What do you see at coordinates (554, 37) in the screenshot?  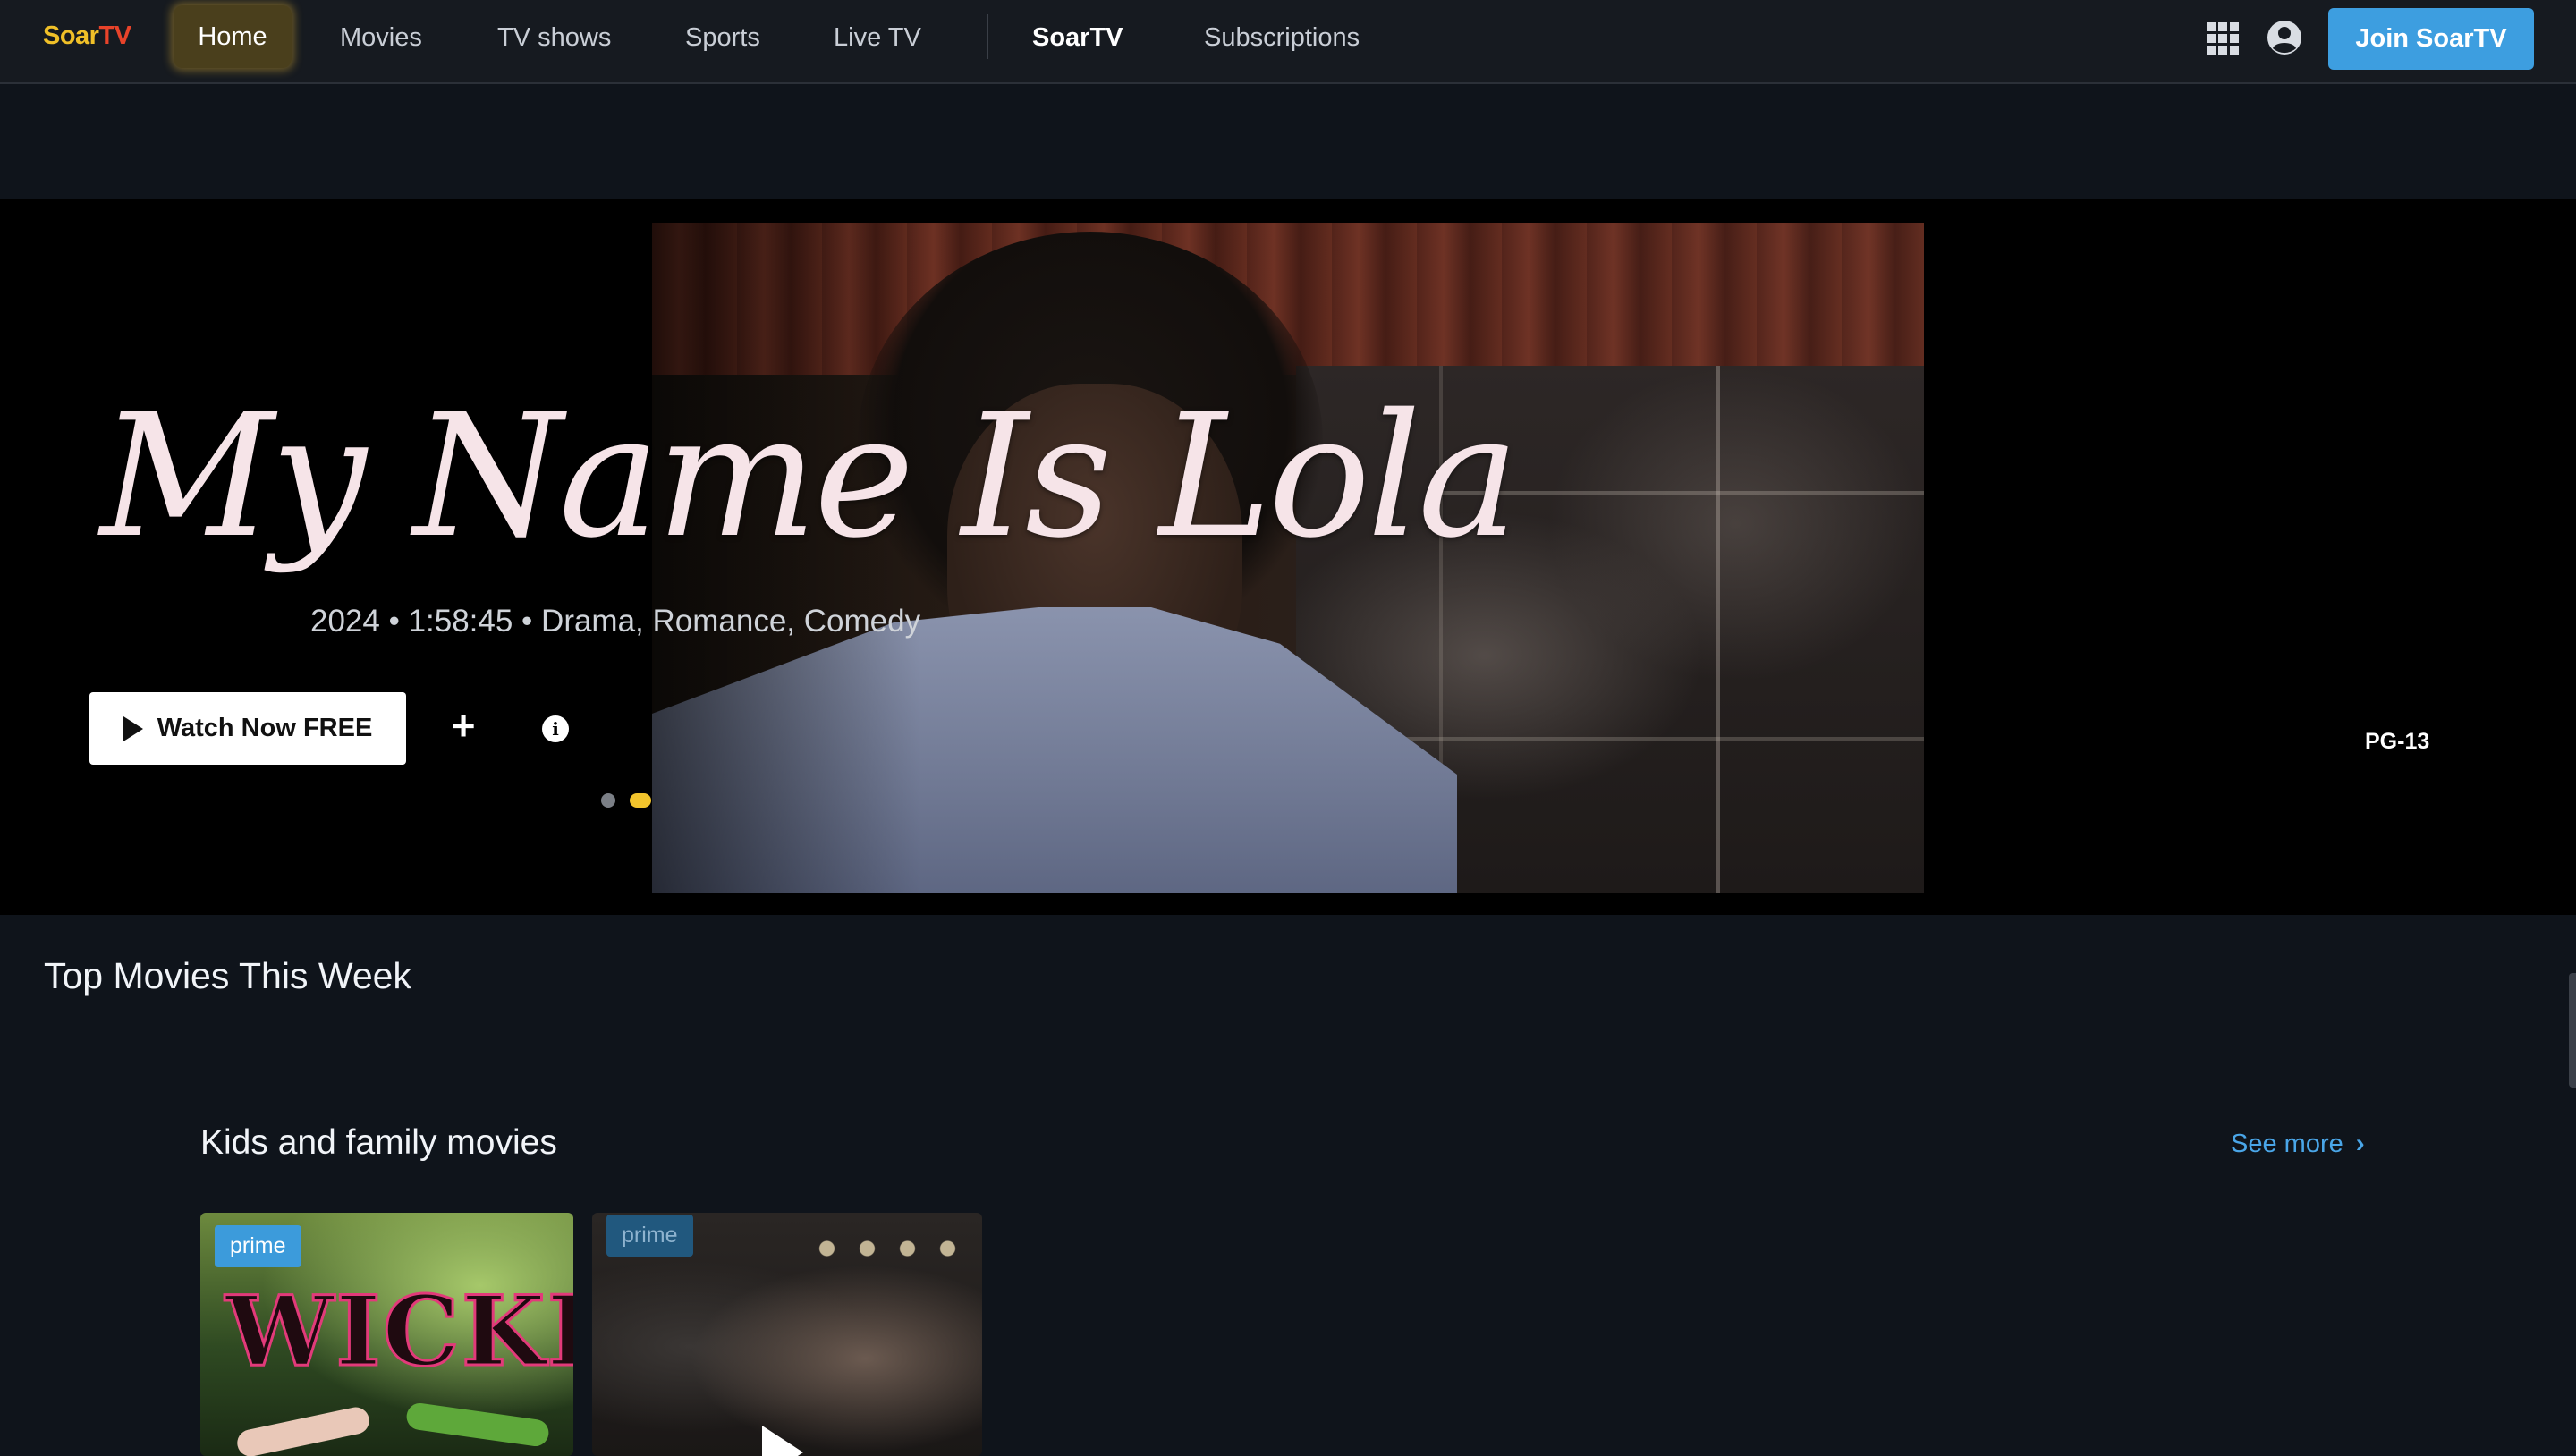 I see `nav-item-tv-shows: TV shows` at bounding box center [554, 37].